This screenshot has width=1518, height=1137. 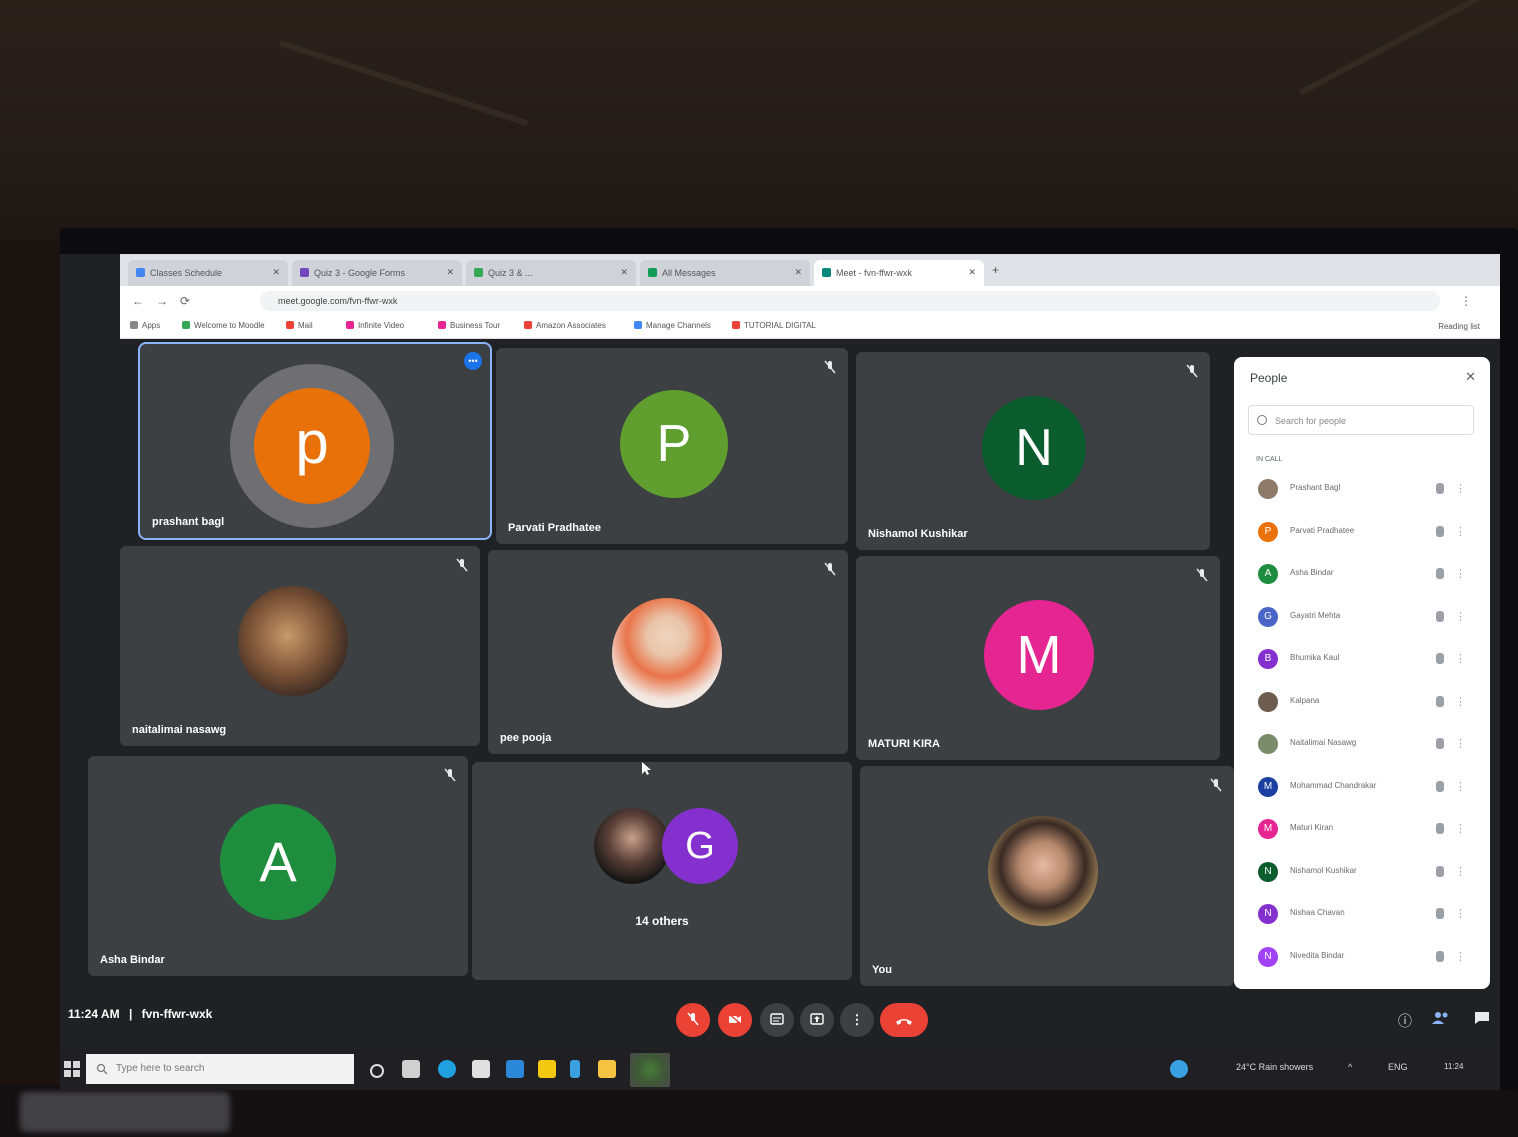 What do you see at coordinates (1367, 617) in the screenshot?
I see `participant-row: G Gayatri Mehta ⋮` at bounding box center [1367, 617].